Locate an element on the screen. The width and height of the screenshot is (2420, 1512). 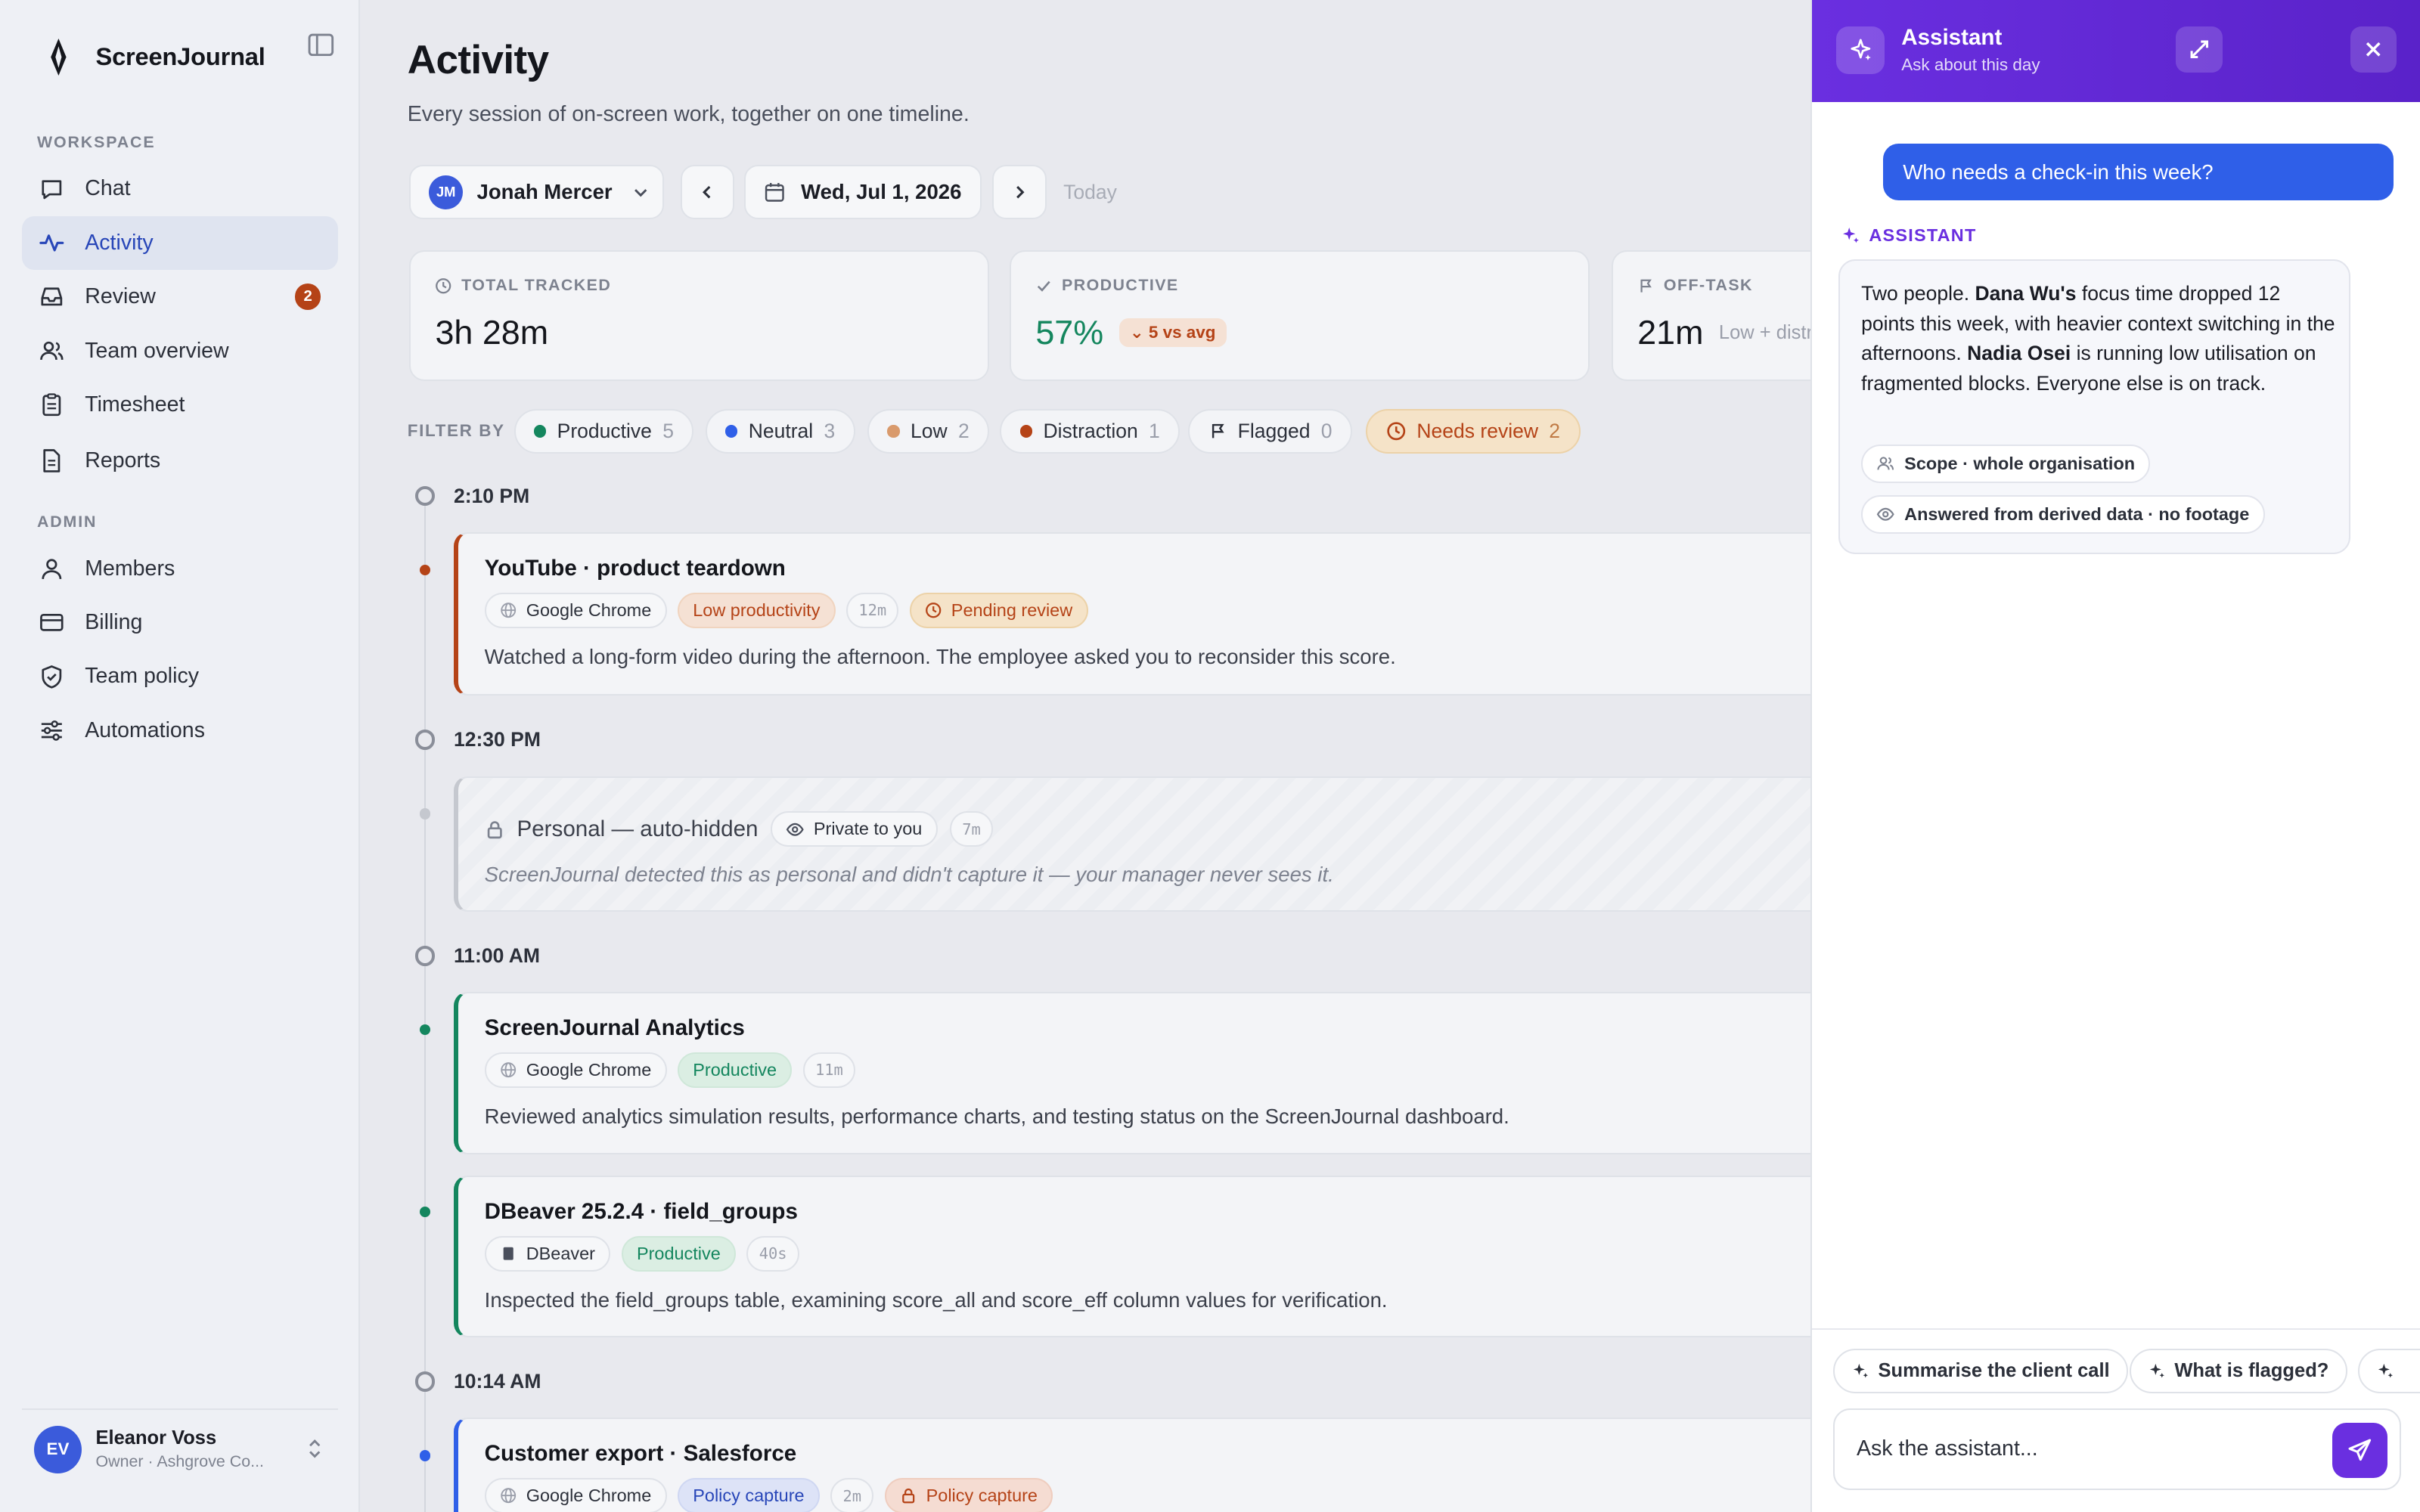
previous-day-button is located at coordinates (707, 192).